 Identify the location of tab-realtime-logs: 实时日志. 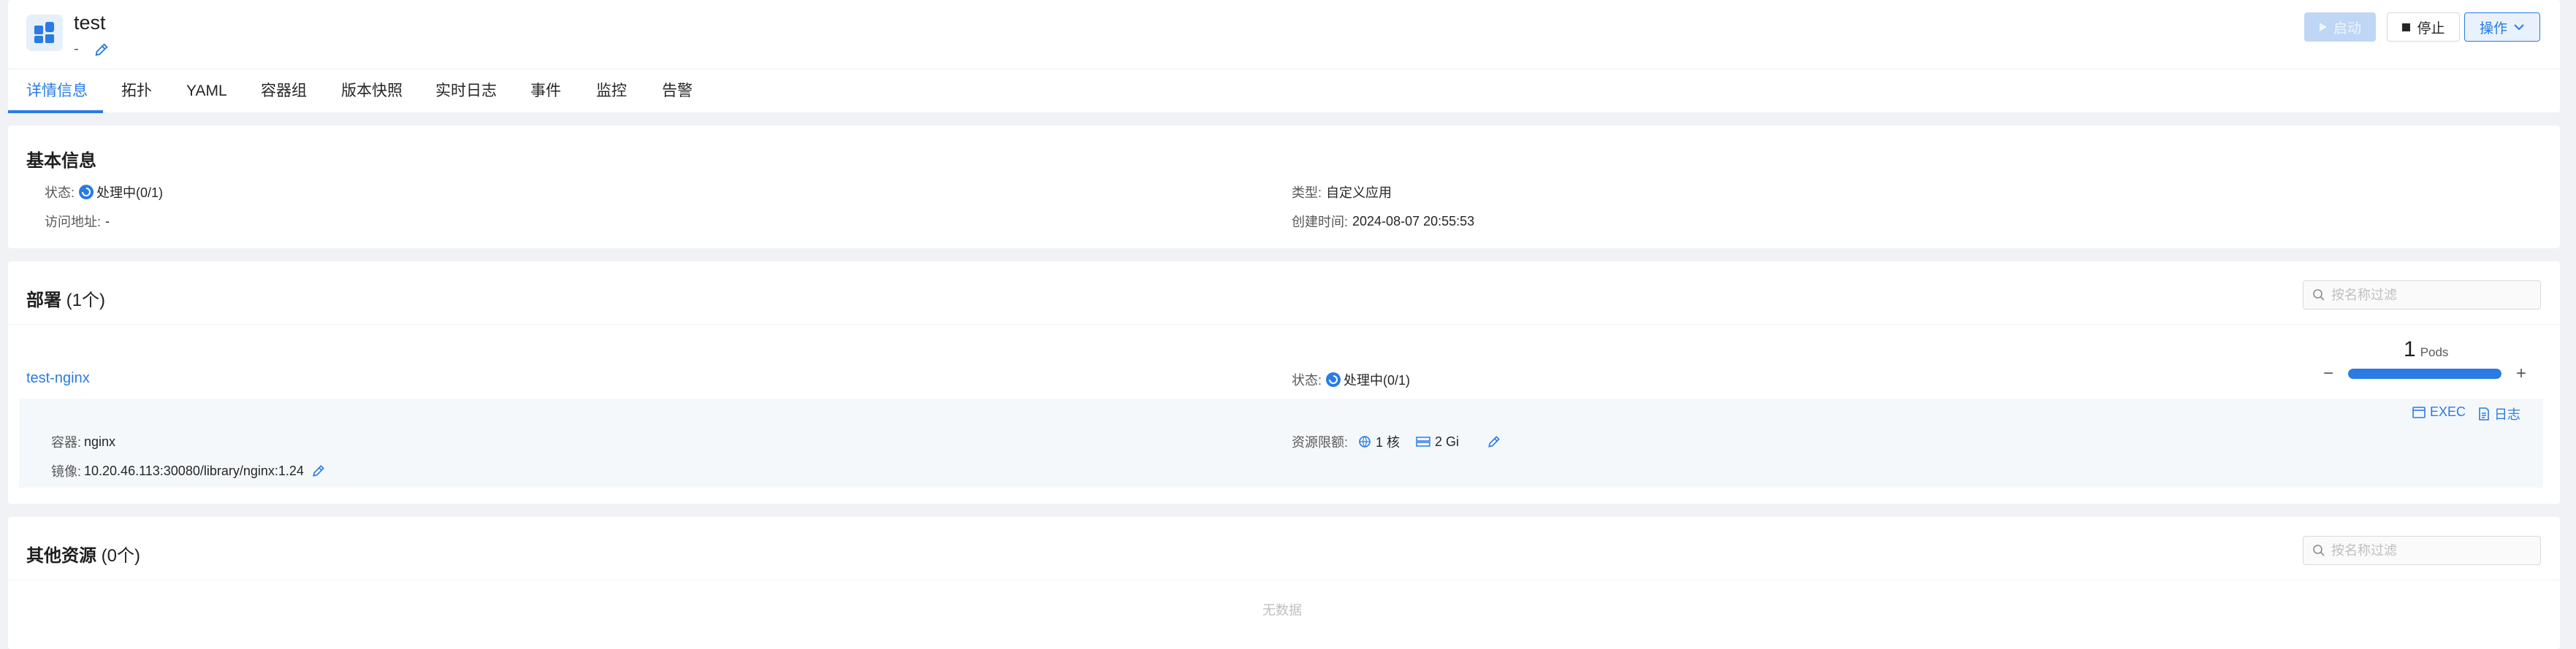
(466, 91).